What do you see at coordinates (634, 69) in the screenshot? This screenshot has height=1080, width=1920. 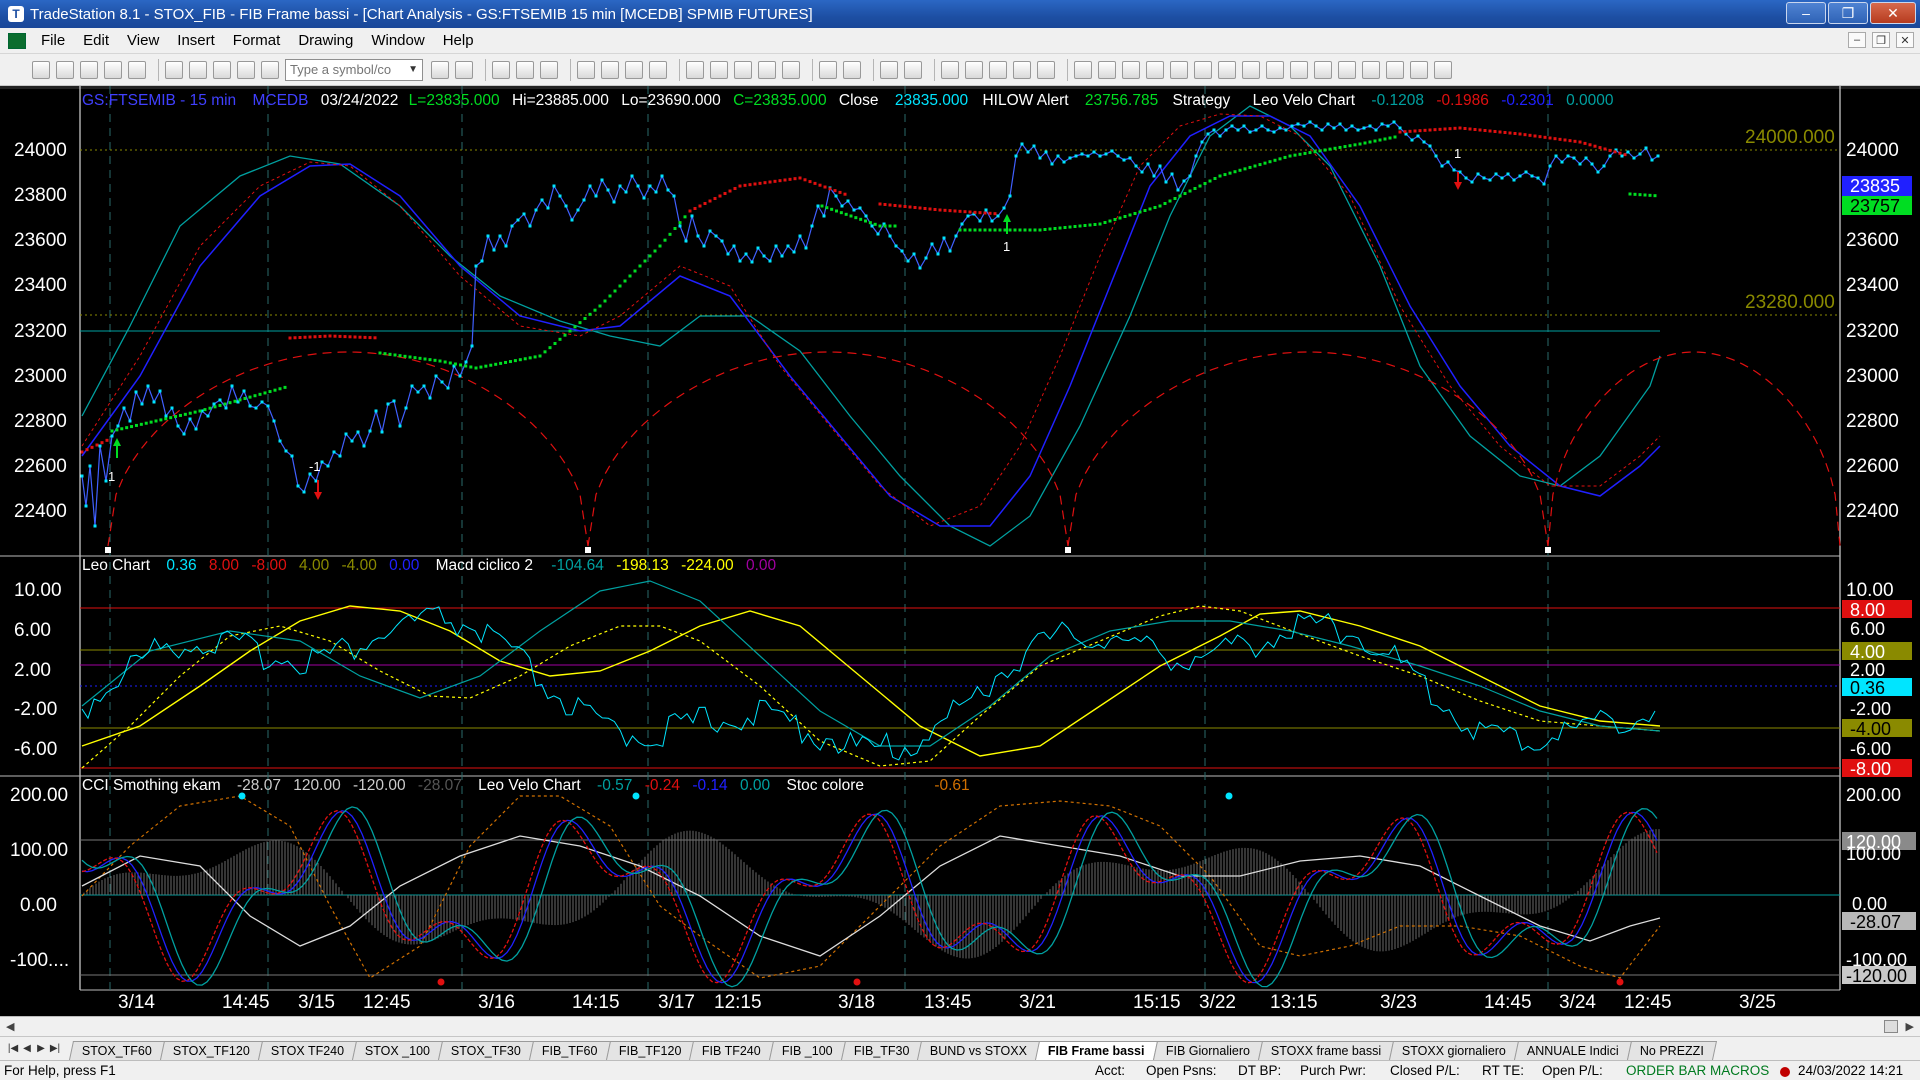 I see `scanner-icon` at bounding box center [634, 69].